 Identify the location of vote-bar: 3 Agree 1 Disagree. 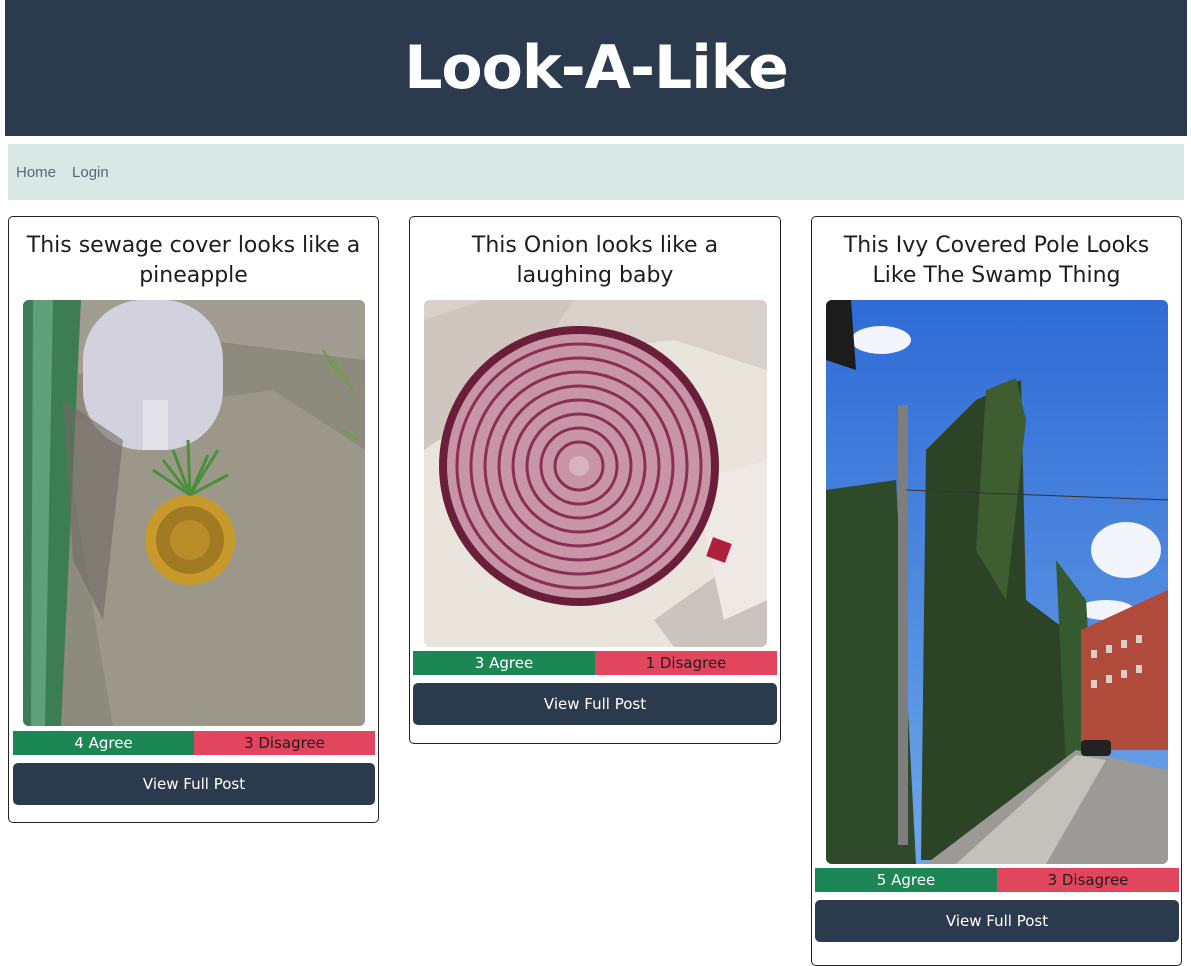
(595, 663).